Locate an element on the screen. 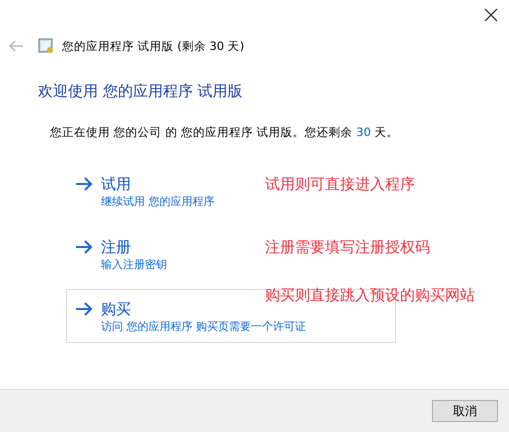 This screenshot has width=509, height=432. app-icon is located at coordinates (46, 46).